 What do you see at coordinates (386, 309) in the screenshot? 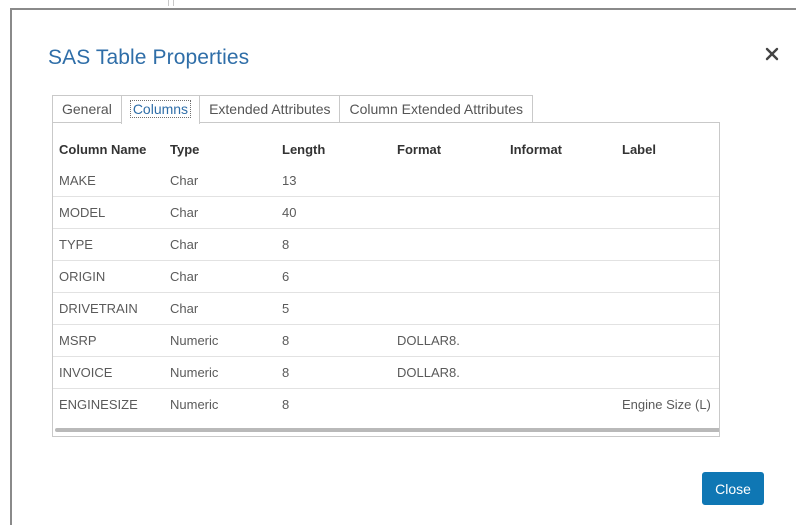
I see `table-row: DRIVETRAIN Char 5` at bounding box center [386, 309].